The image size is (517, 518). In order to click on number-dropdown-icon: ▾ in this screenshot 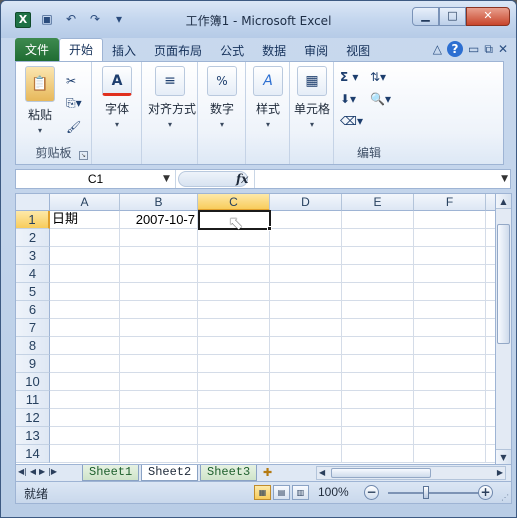, I will do `click(222, 124)`.